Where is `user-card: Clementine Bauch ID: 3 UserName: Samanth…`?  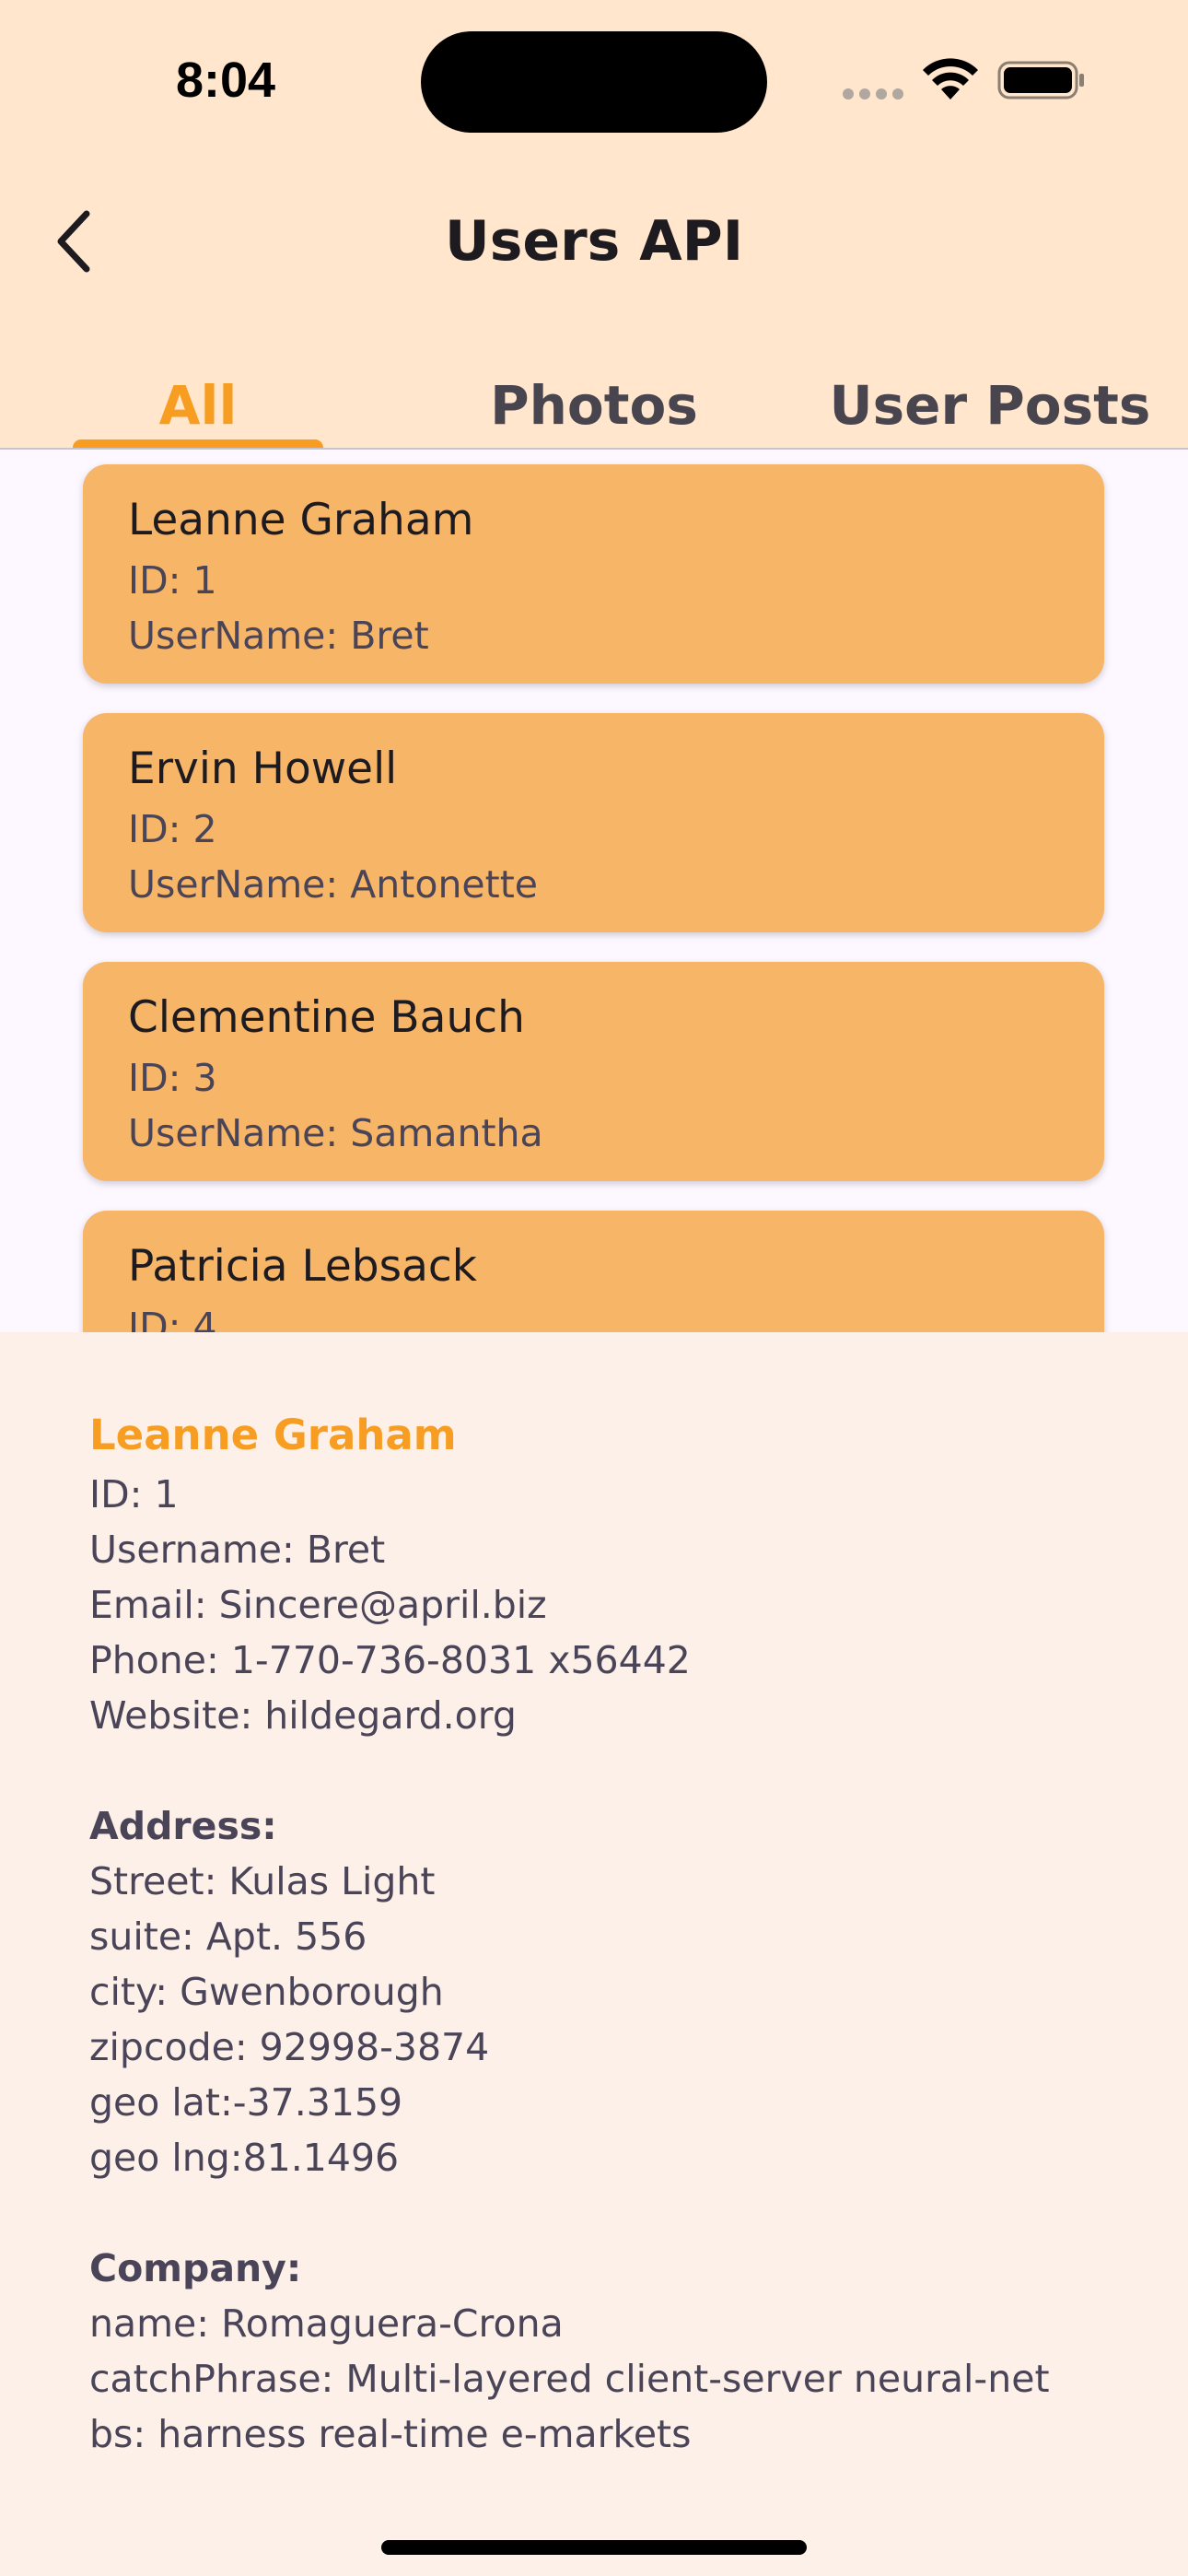
user-card: Clementine Bauch ID: 3 UserName: Samanth… is located at coordinates (593, 1071).